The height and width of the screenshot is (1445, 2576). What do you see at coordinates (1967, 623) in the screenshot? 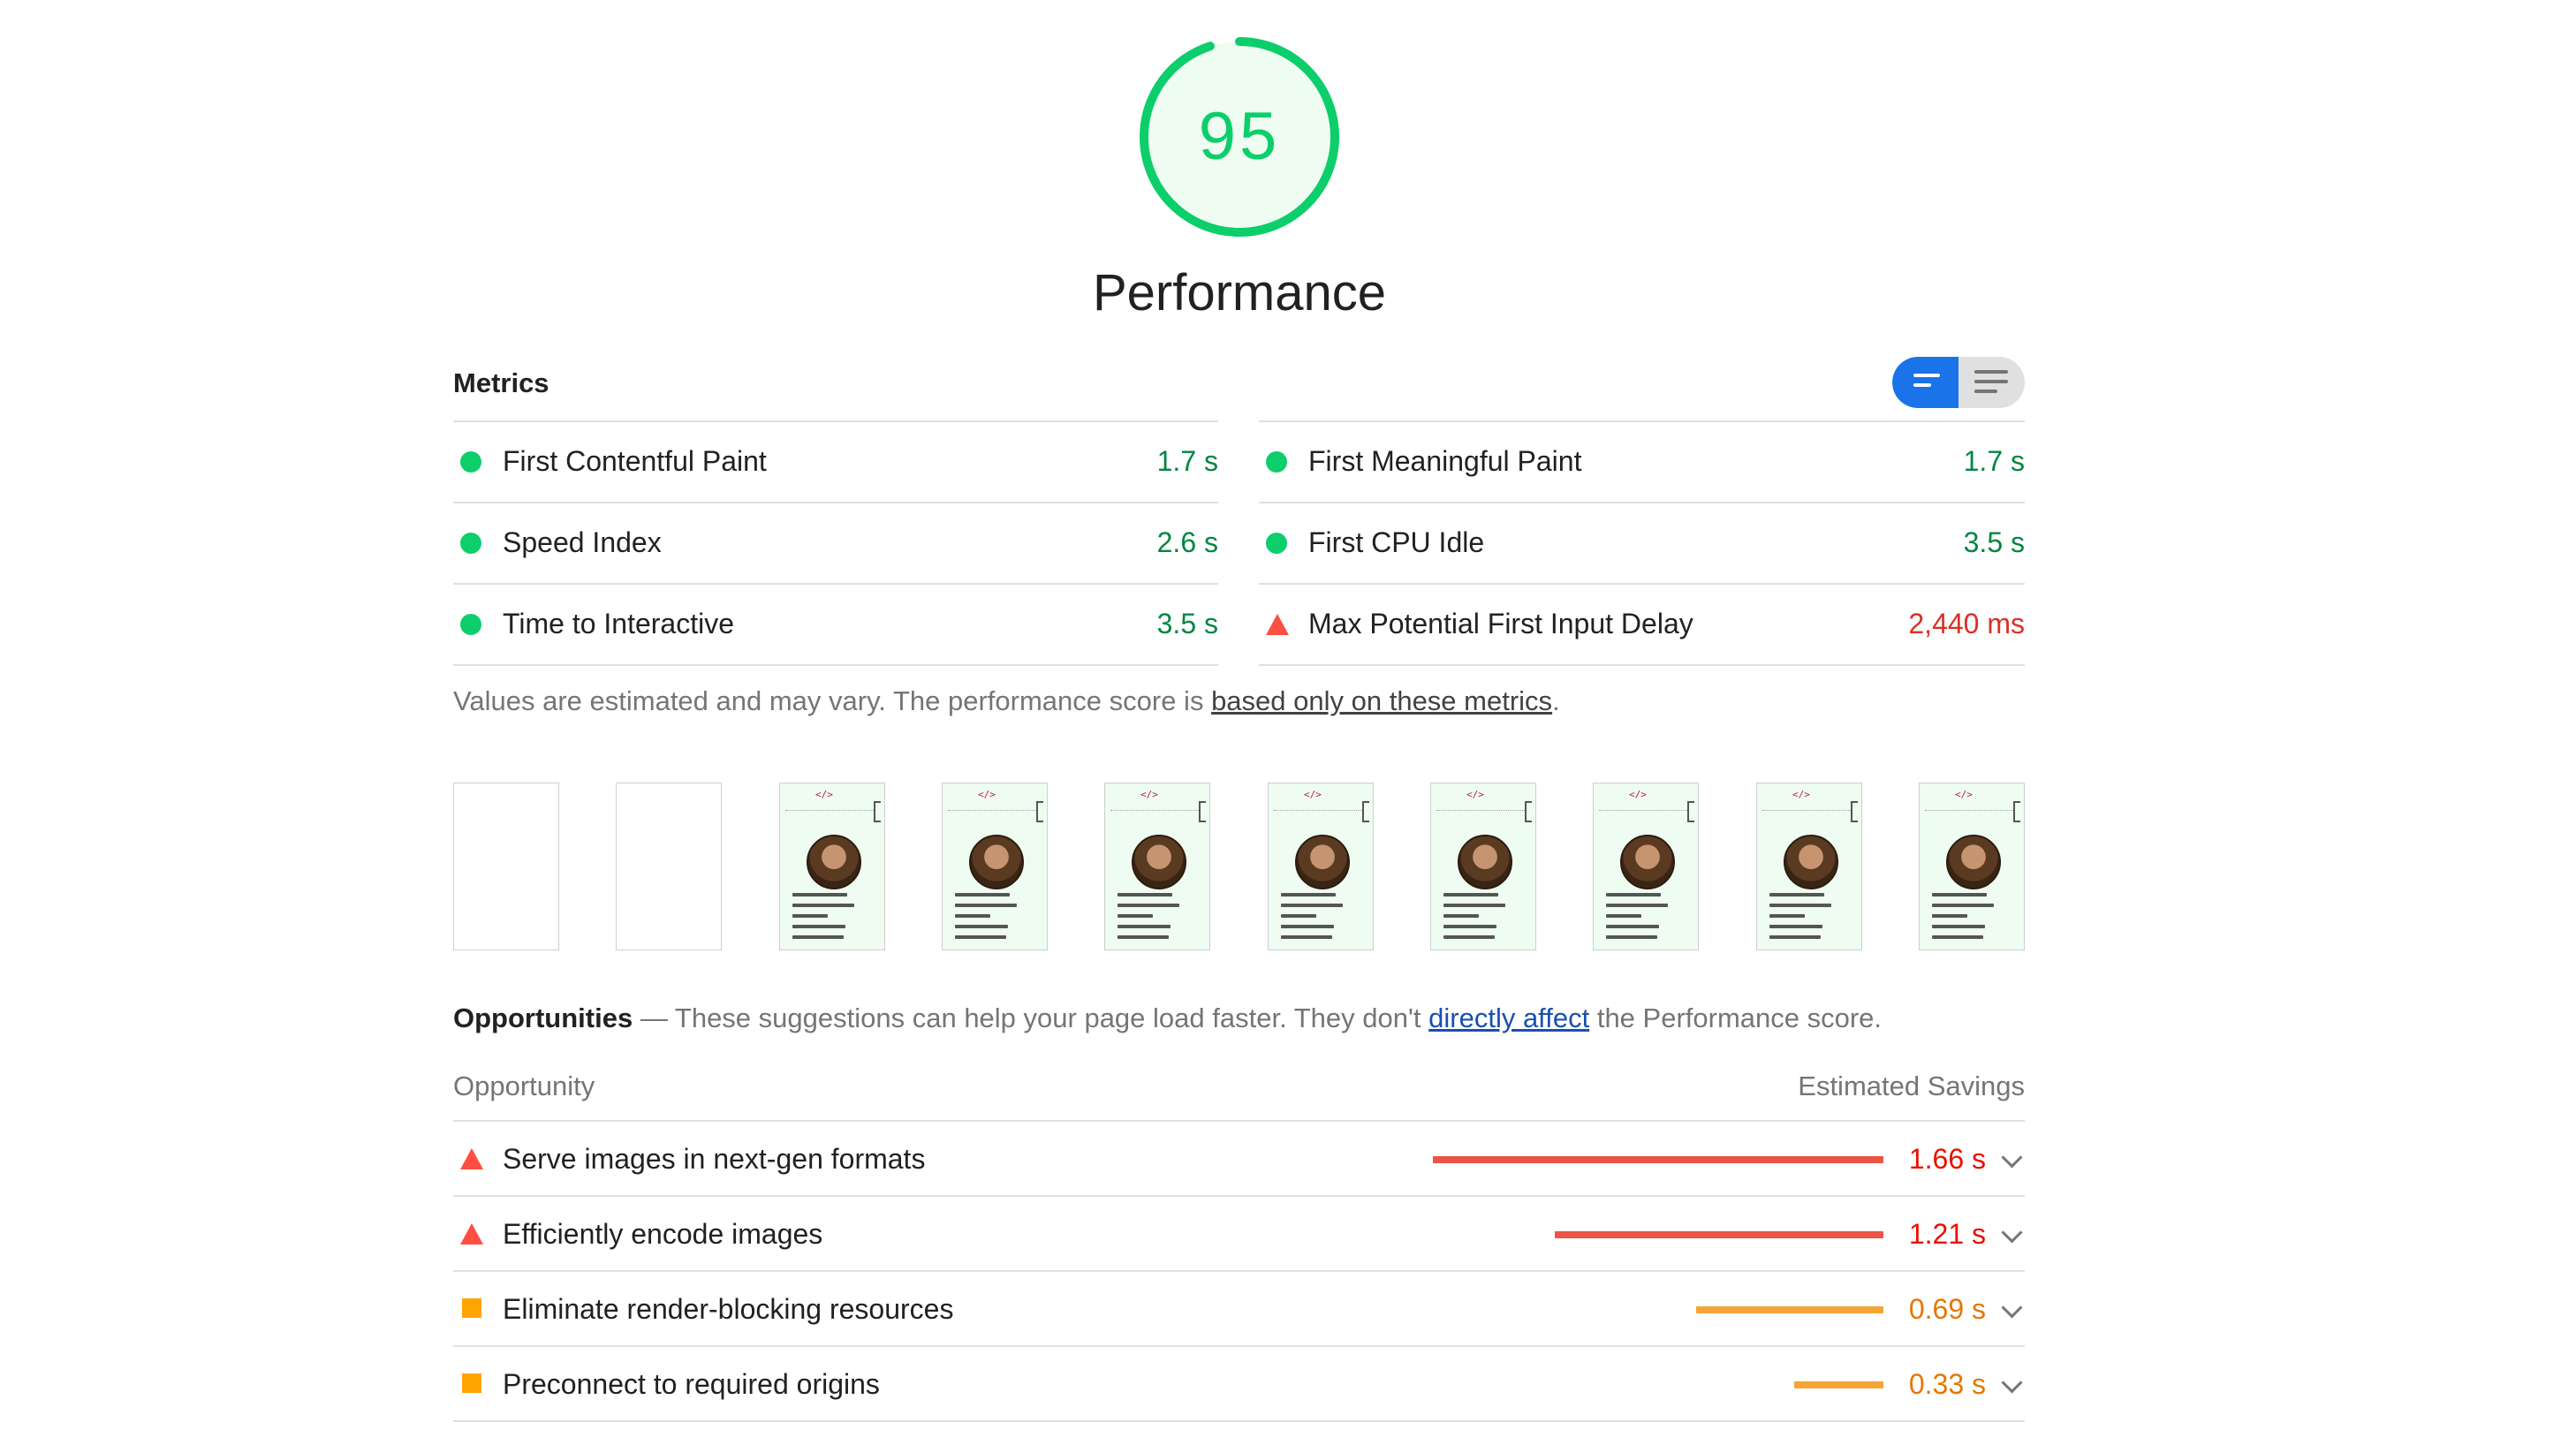
I see `metric-value: 2,440 ms` at bounding box center [1967, 623].